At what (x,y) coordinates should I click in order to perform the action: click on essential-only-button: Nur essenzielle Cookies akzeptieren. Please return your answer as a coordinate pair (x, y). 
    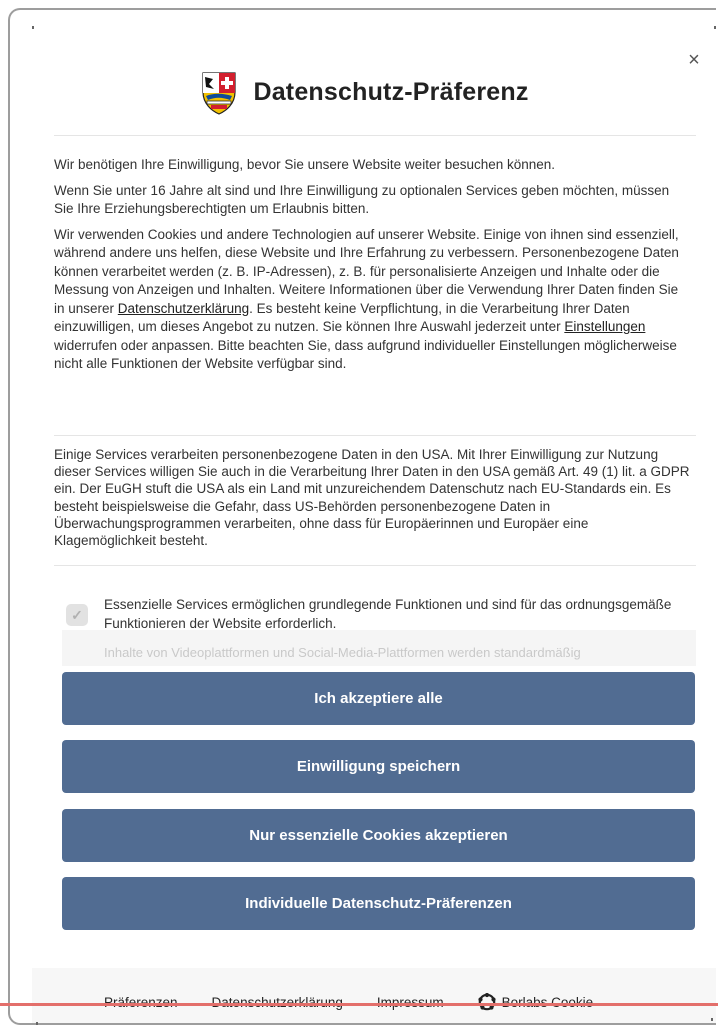
    Looking at the image, I should click on (378, 835).